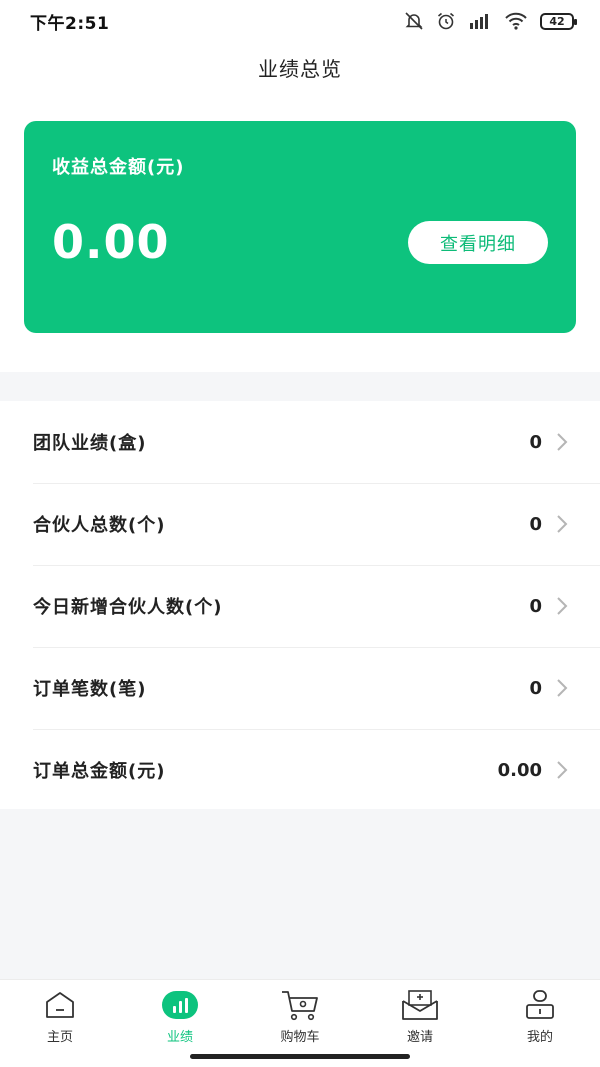 This screenshot has width=600, height=1067. What do you see at coordinates (111, 242) in the screenshot?
I see `earnings-amount: 0.00` at bounding box center [111, 242].